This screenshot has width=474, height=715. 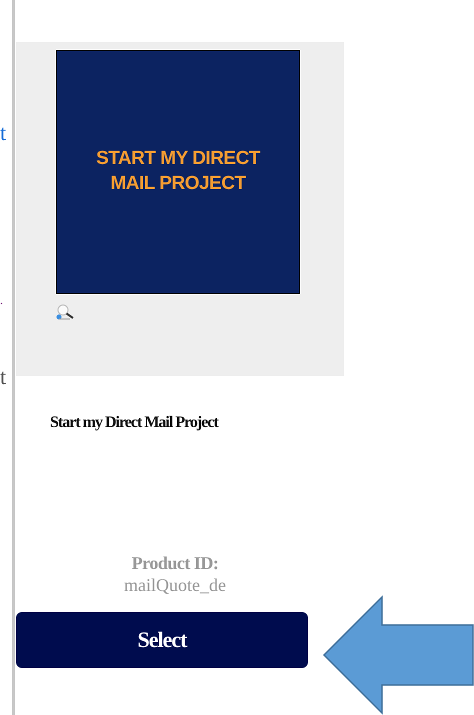 I want to click on text-fragment: ., so click(x=2, y=300).